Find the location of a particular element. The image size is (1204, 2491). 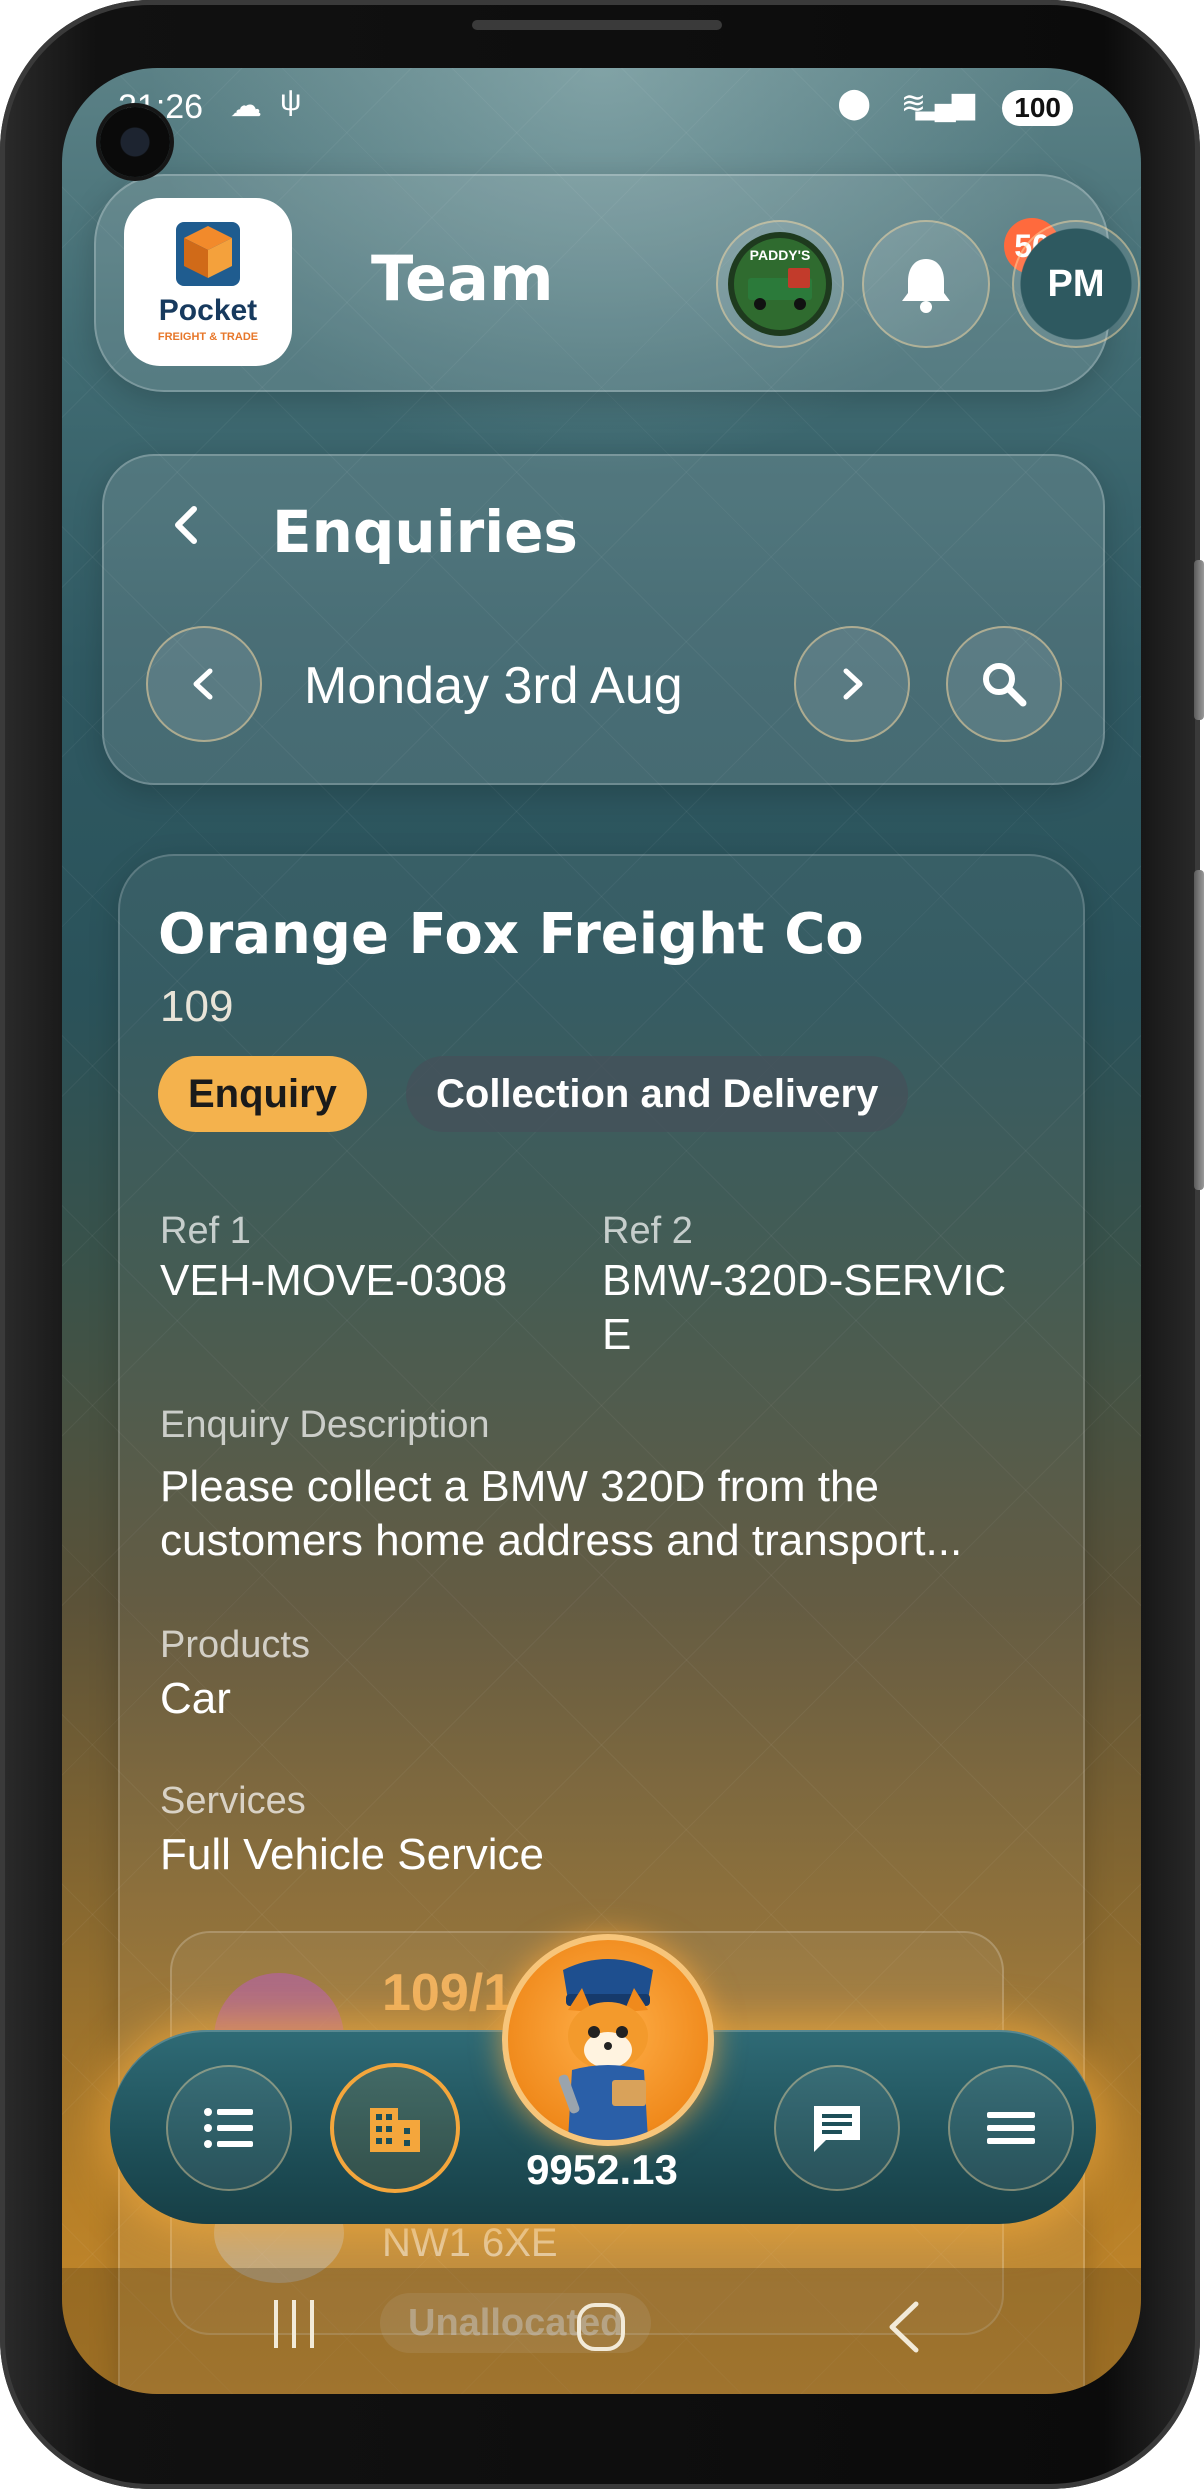

search-button is located at coordinates (1004, 684).